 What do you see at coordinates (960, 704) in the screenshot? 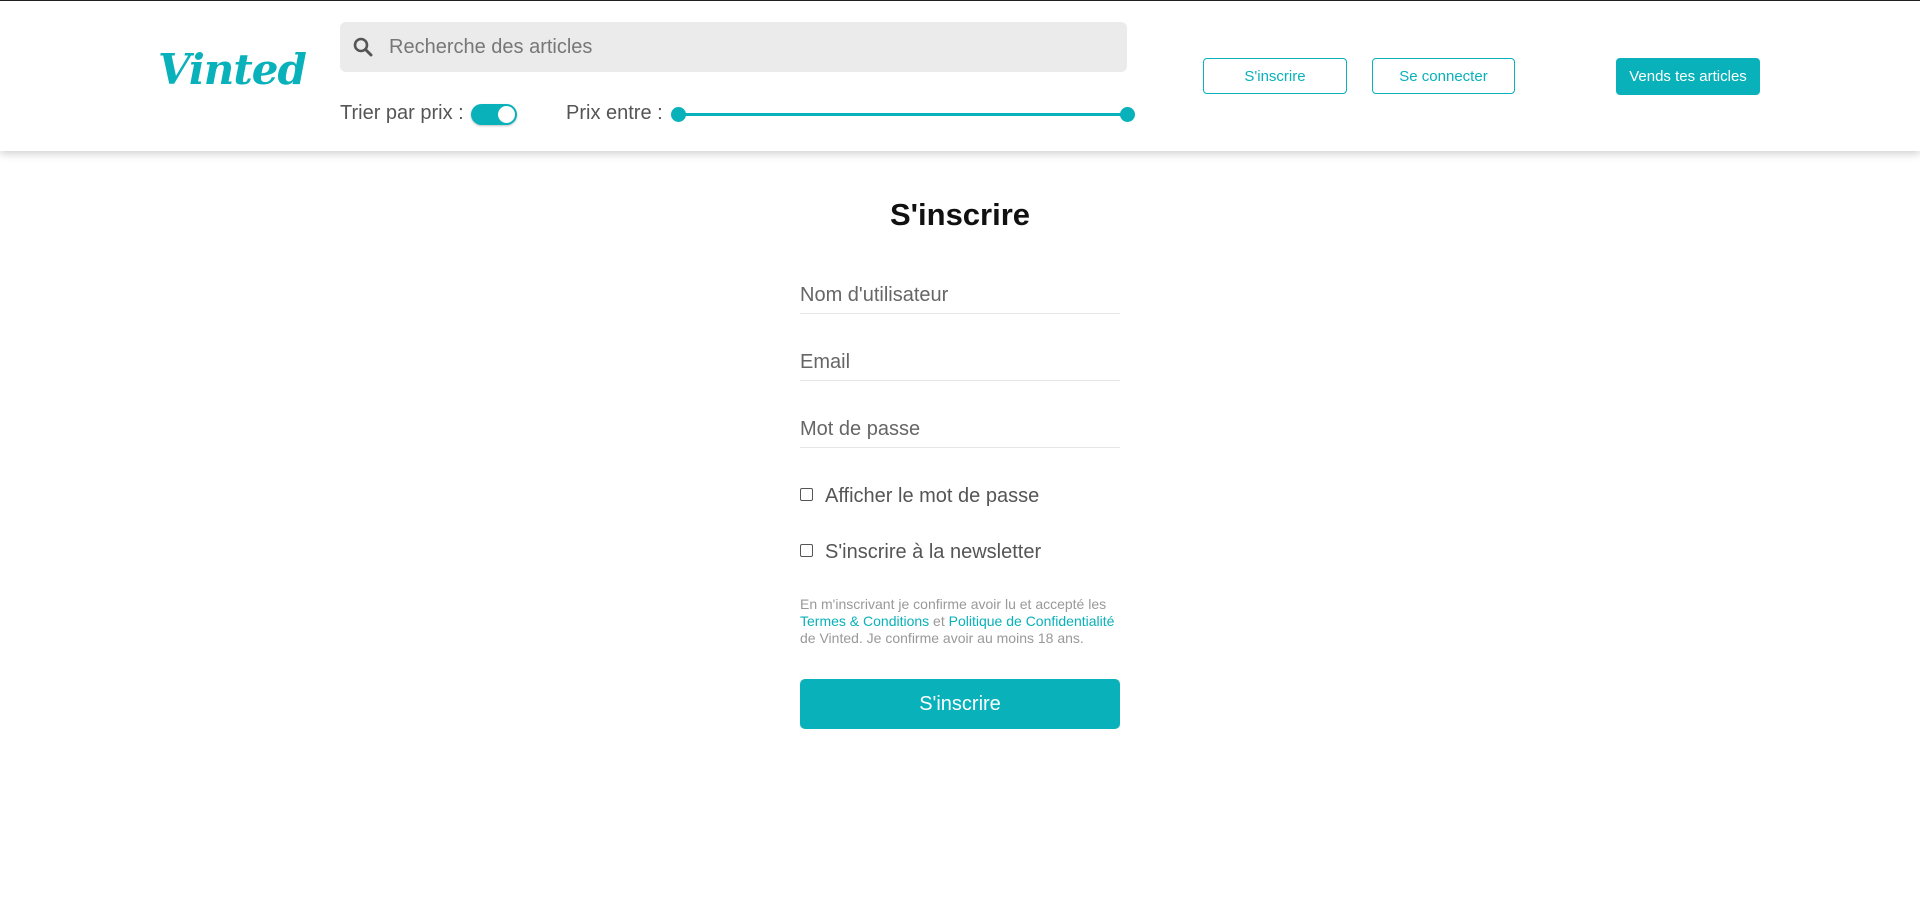
I see `signup-submit-button: S'inscrire` at bounding box center [960, 704].